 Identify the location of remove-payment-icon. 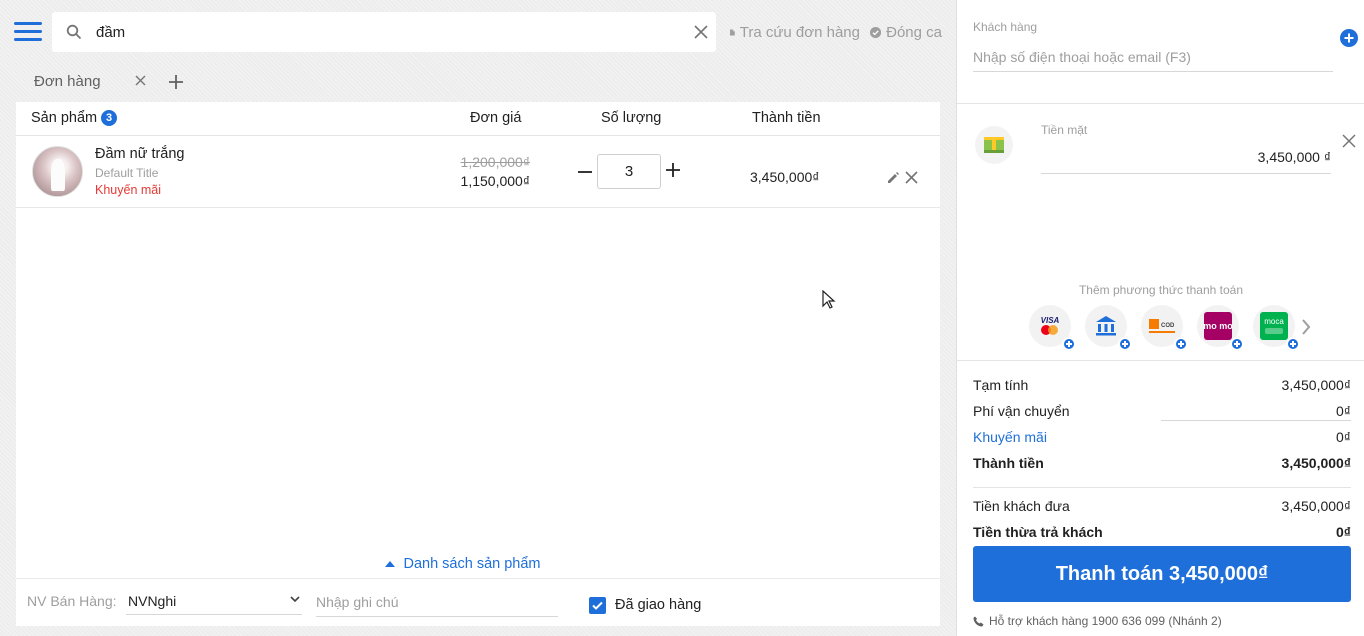
(1349, 141).